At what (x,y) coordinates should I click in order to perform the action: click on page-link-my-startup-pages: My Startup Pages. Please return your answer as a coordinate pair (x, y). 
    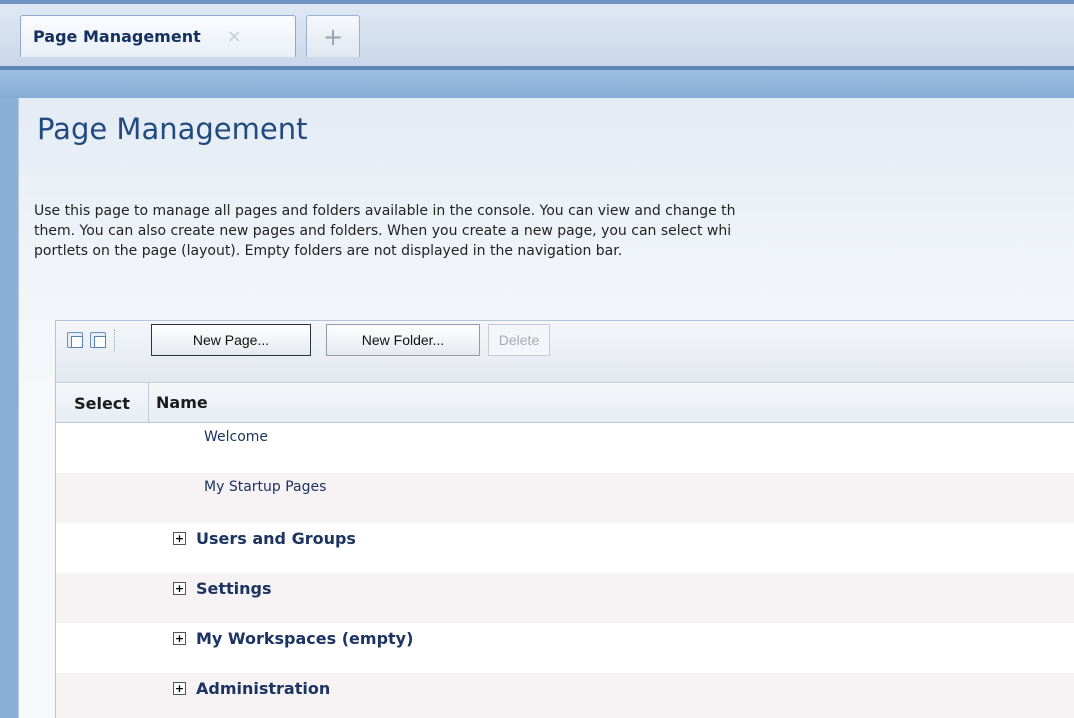
    Looking at the image, I should click on (265, 487).